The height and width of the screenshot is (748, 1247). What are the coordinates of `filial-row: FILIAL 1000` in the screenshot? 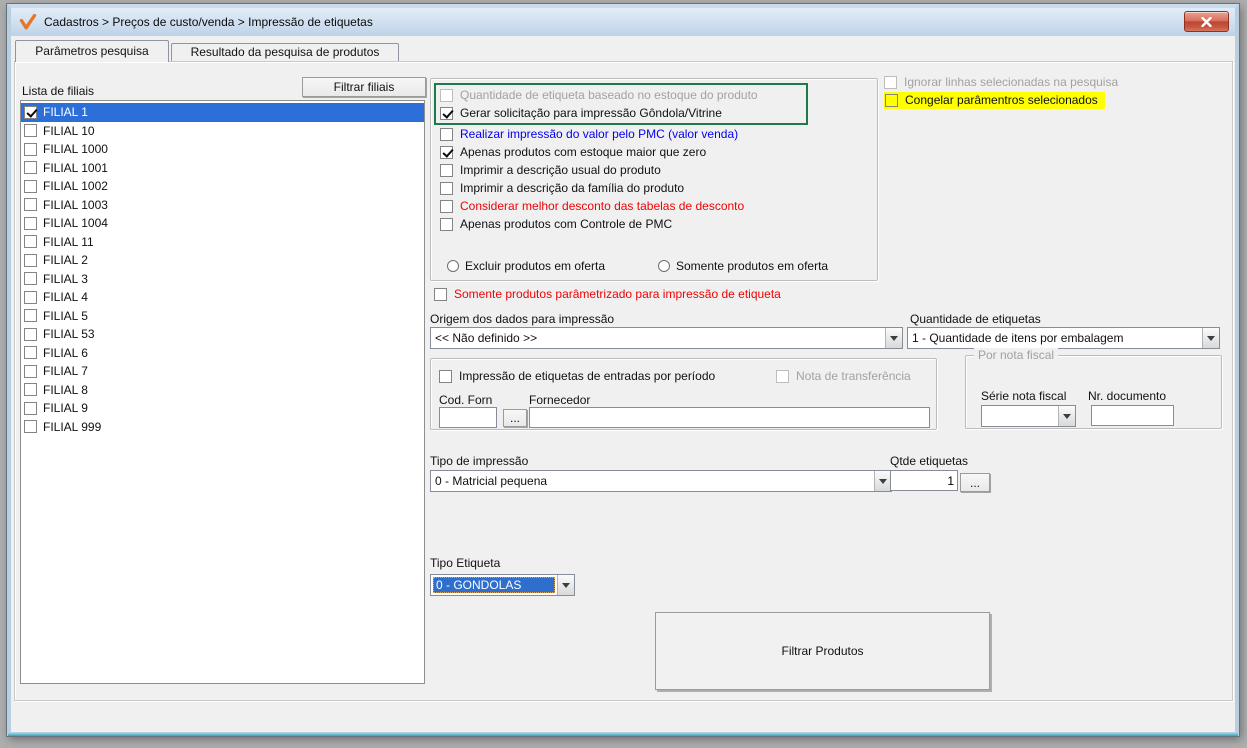 It's located at (222, 149).